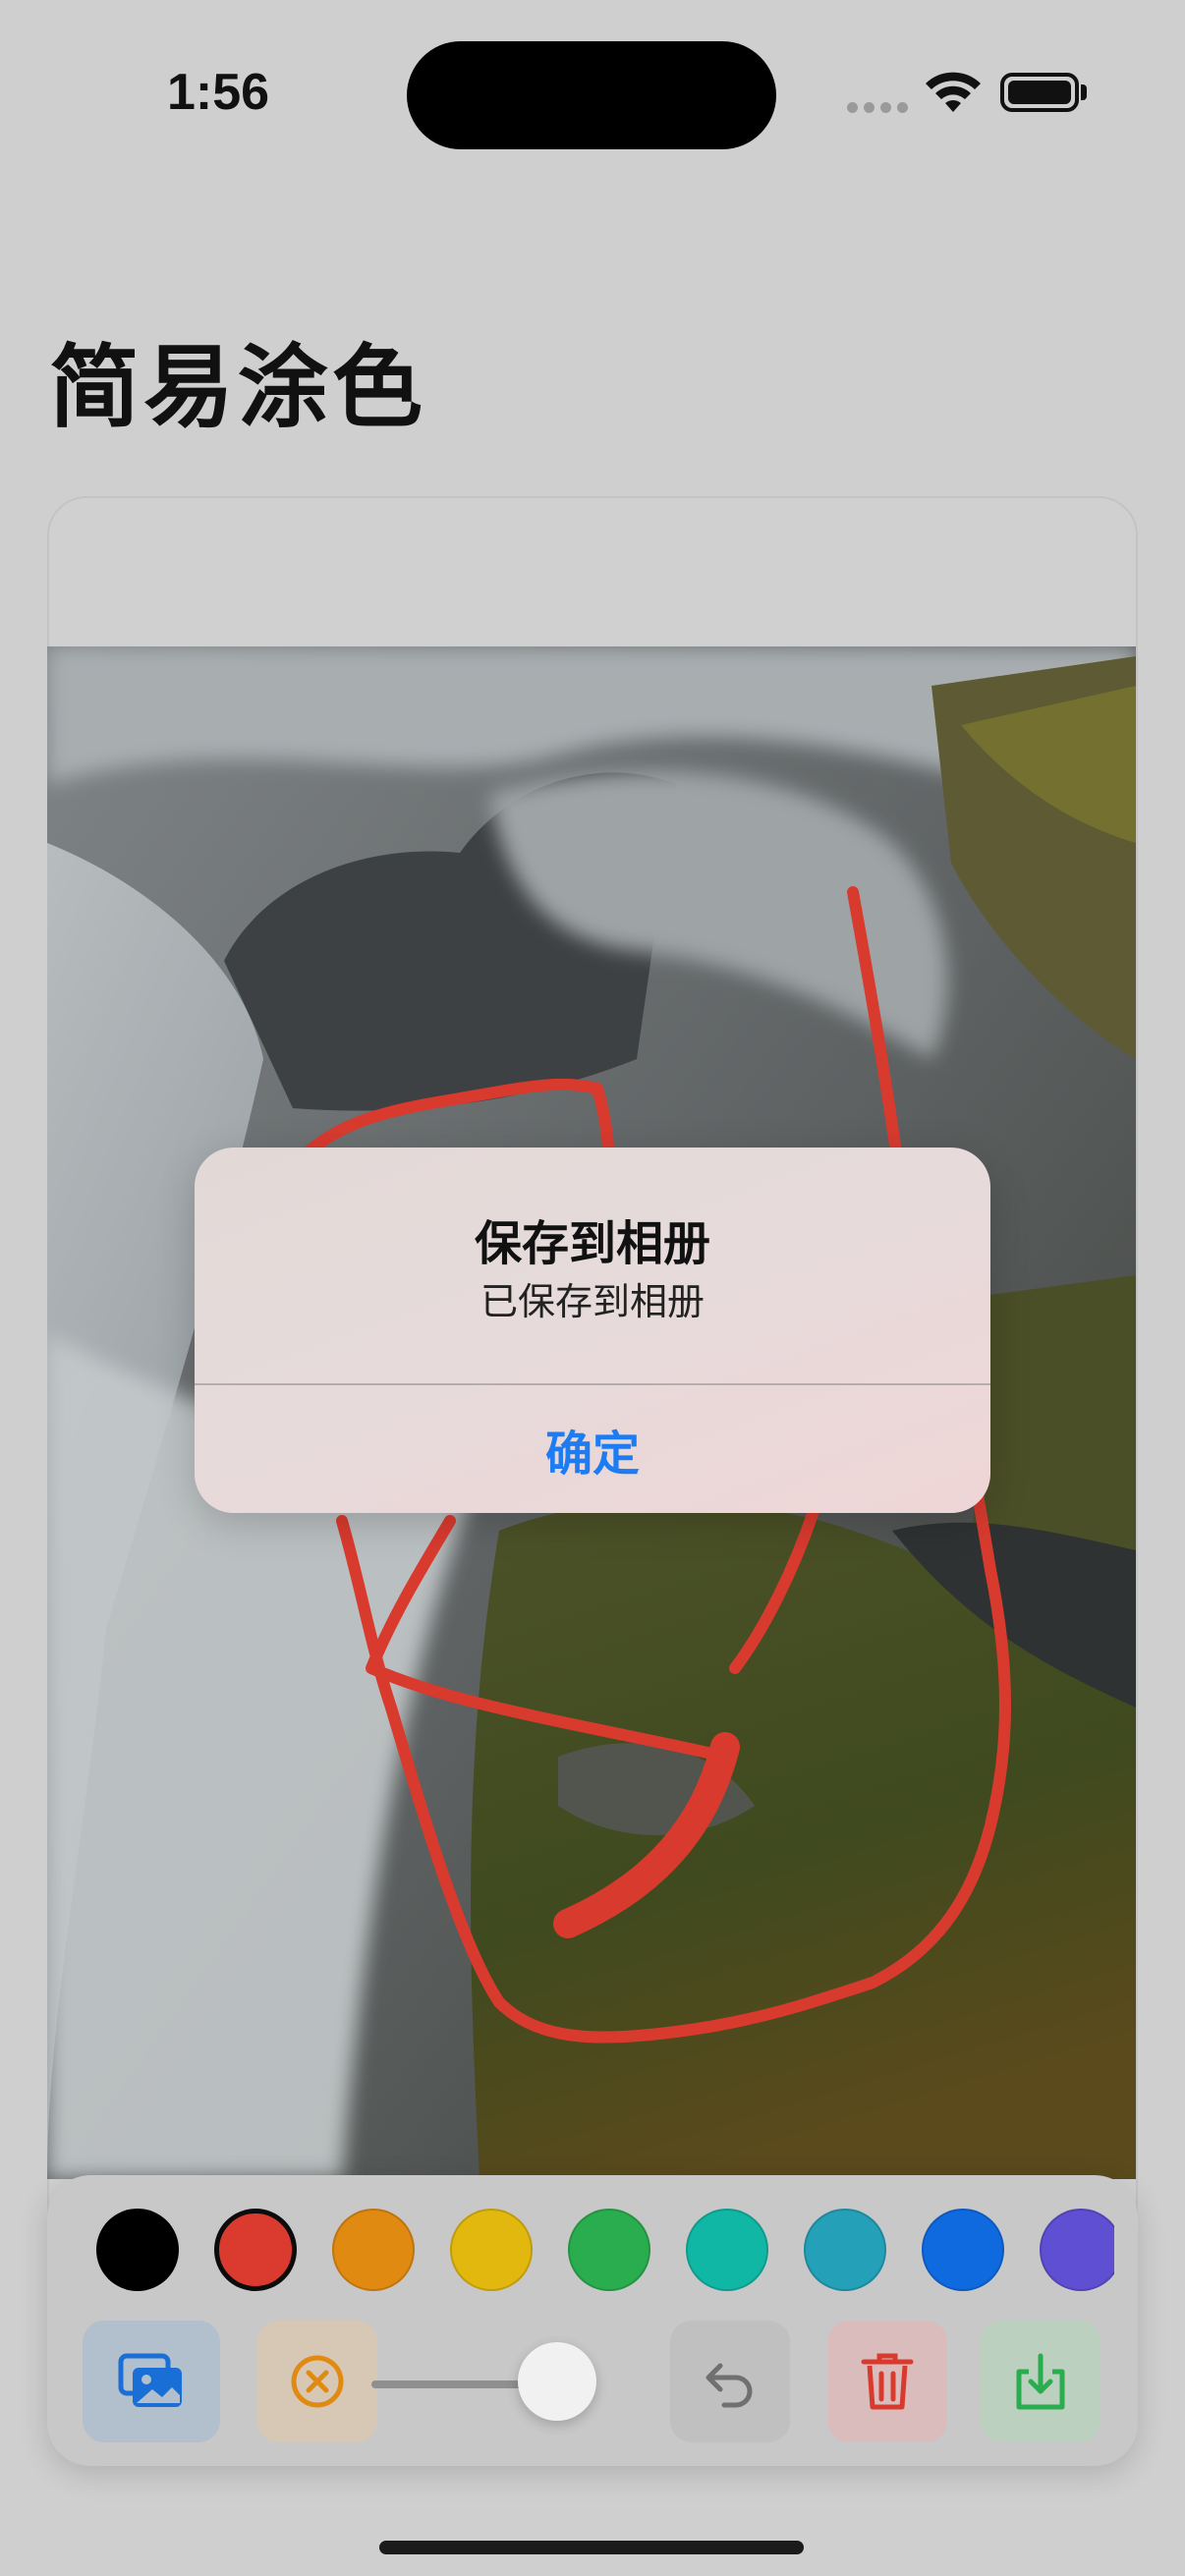 The width and height of the screenshot is (1185, 2576). I want to click on photo-library-button, so click(152, 2381).